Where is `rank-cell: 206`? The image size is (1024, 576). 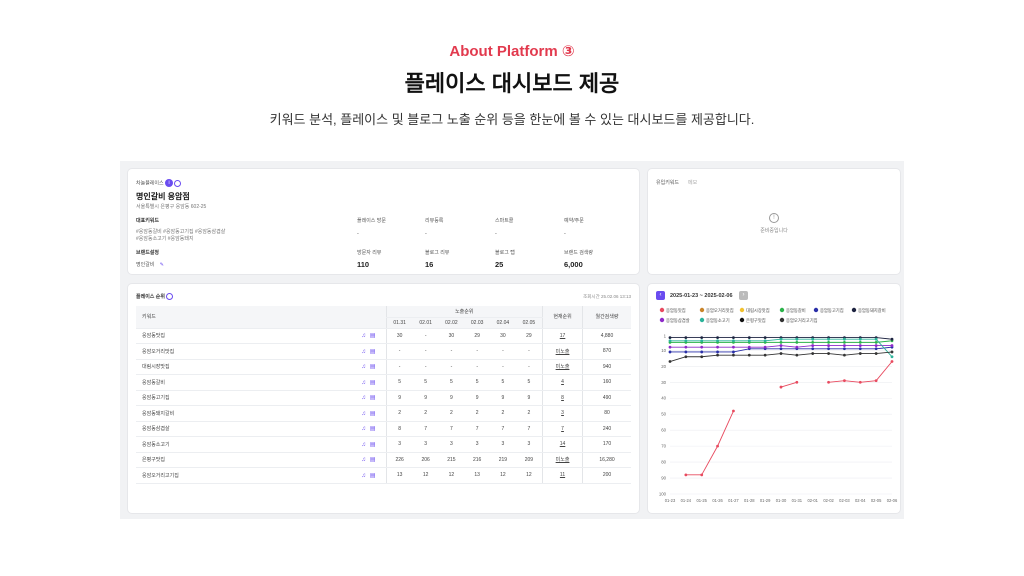 rank-cell: 206 is located at coordinates (425, 460).